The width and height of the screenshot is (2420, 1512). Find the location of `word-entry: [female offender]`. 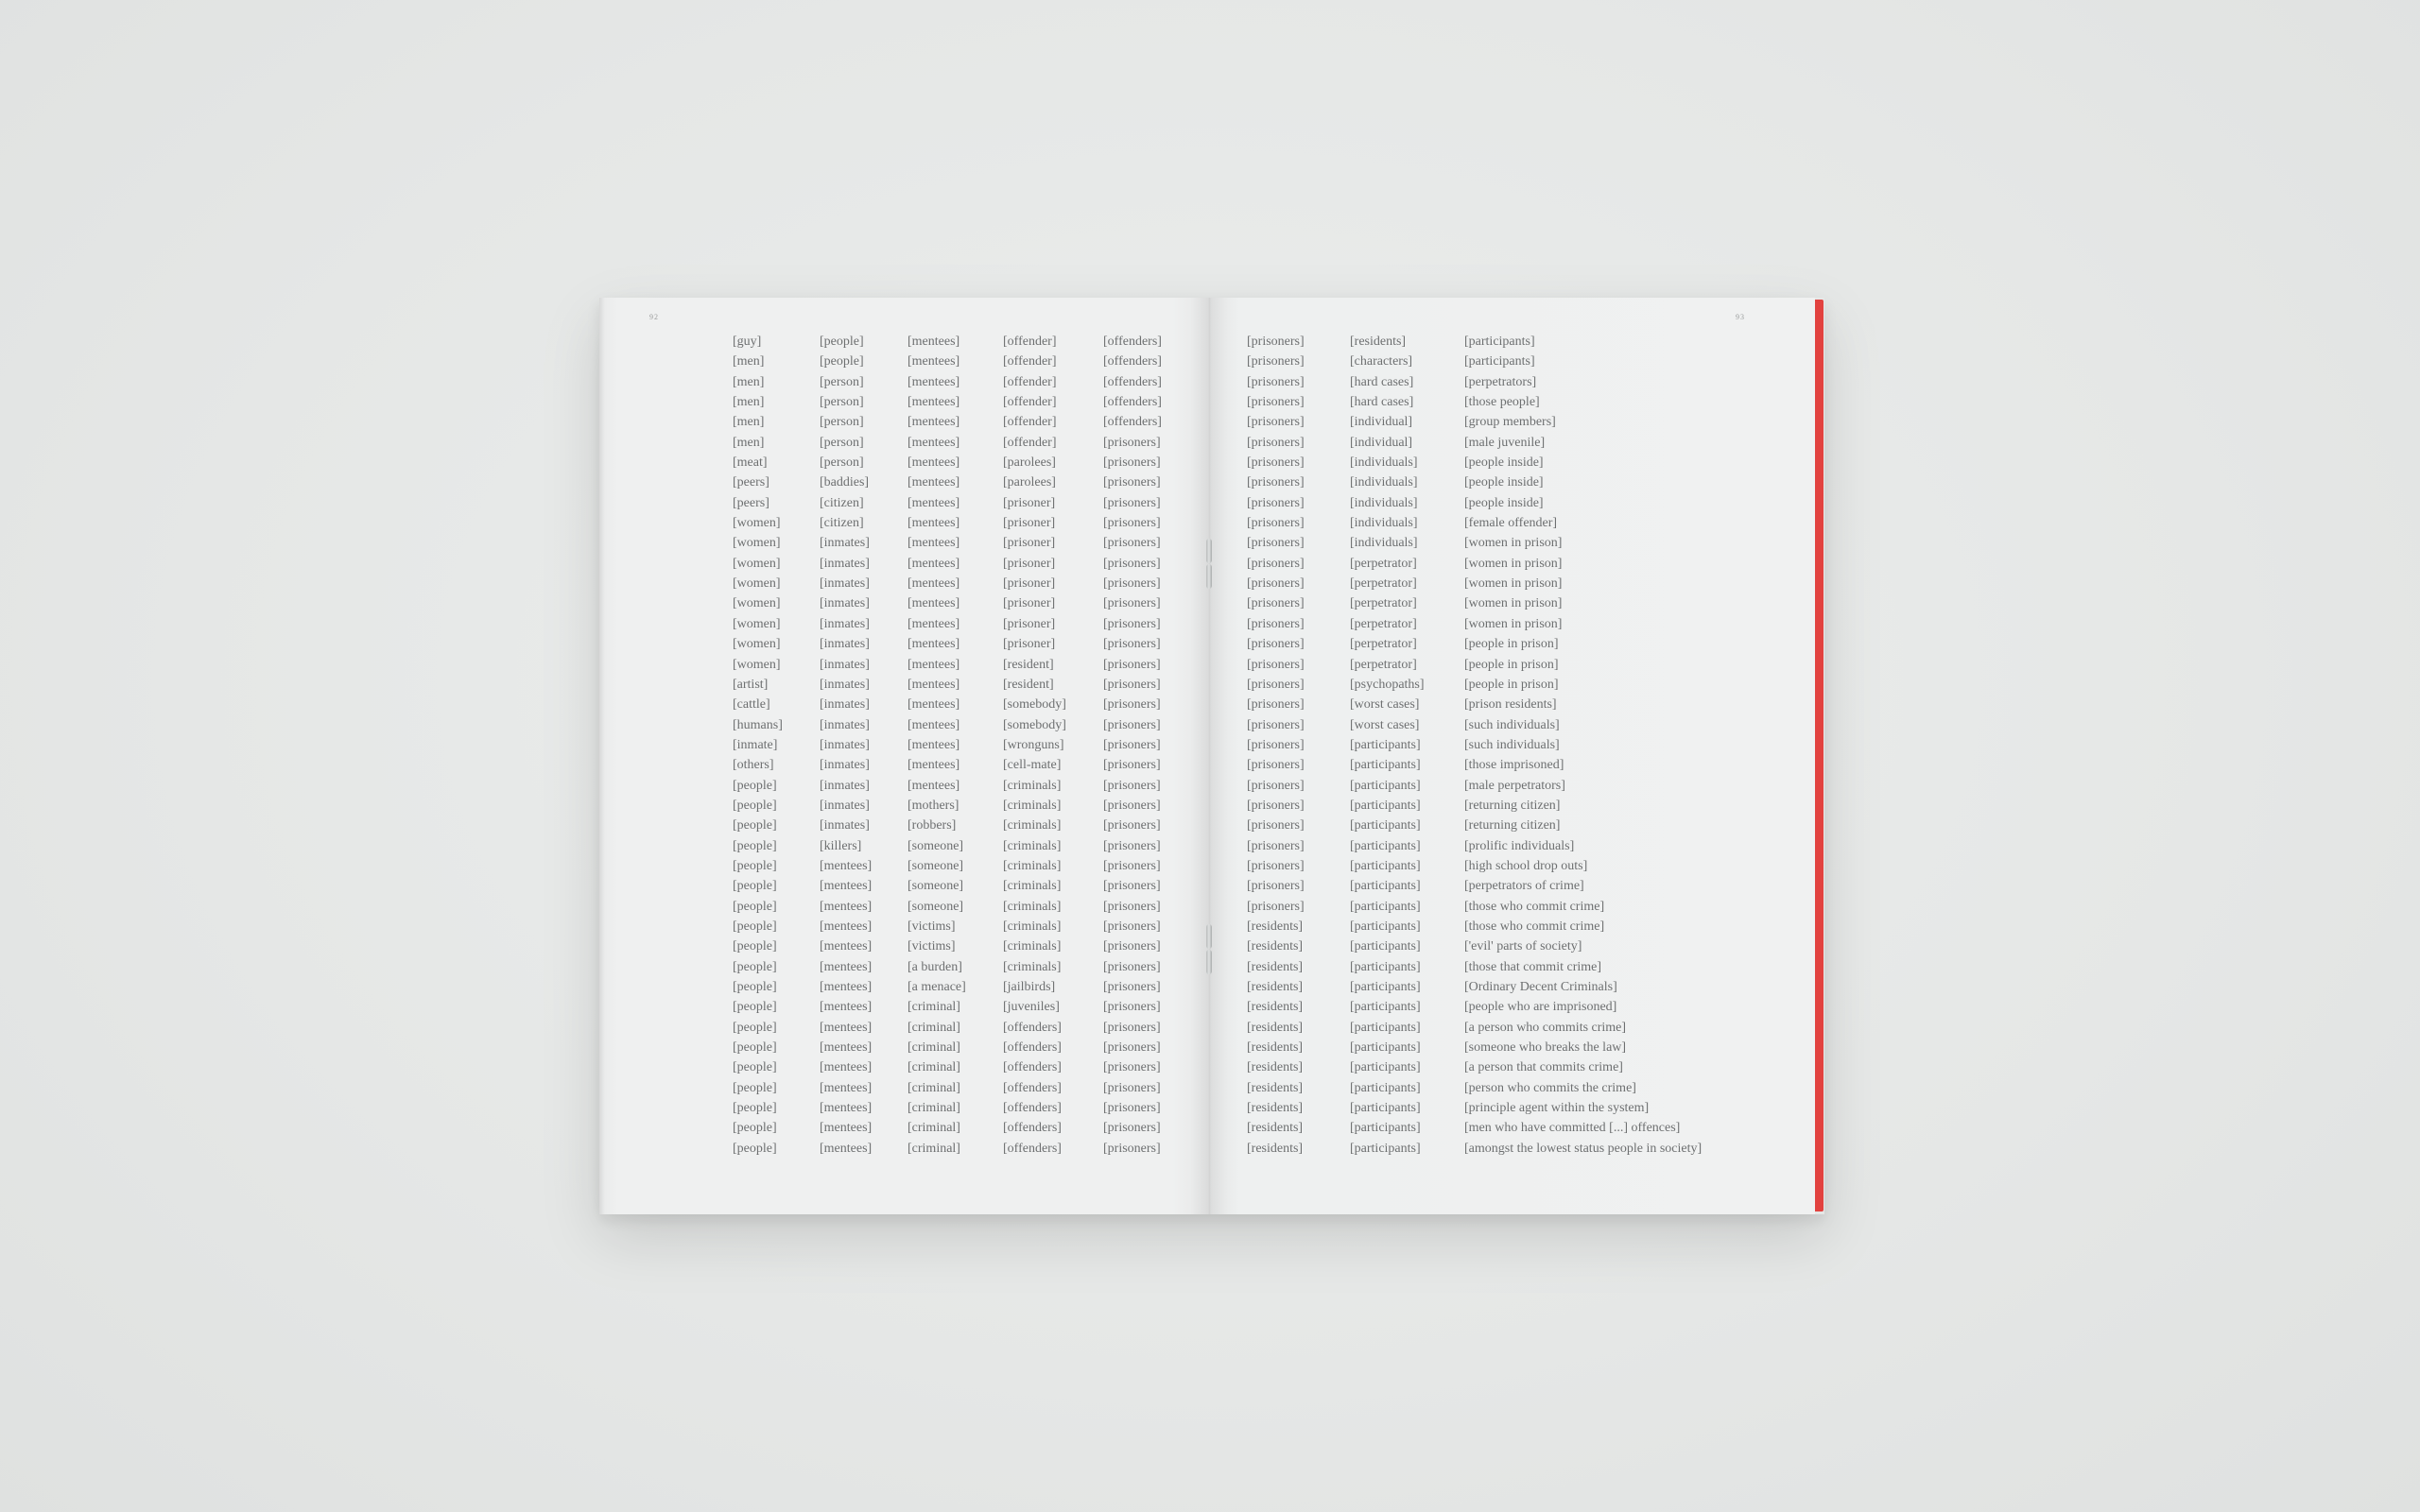

word-entry: [female offender] is located at coordinates (1511, 523).